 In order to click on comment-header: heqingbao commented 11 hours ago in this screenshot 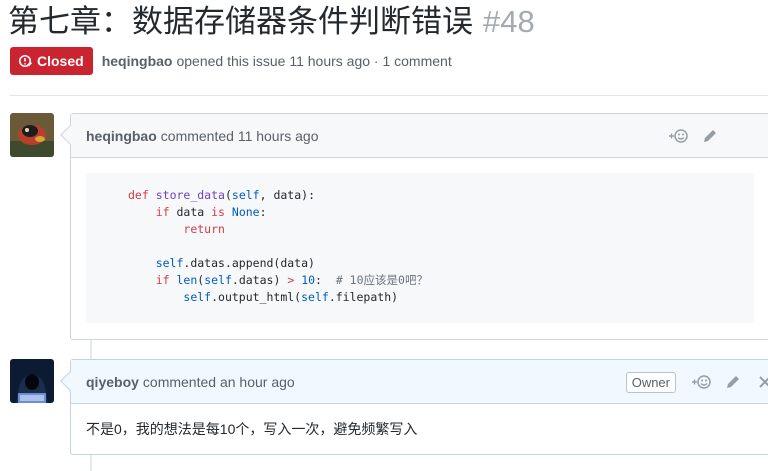, I will do `click(414, 136)`.